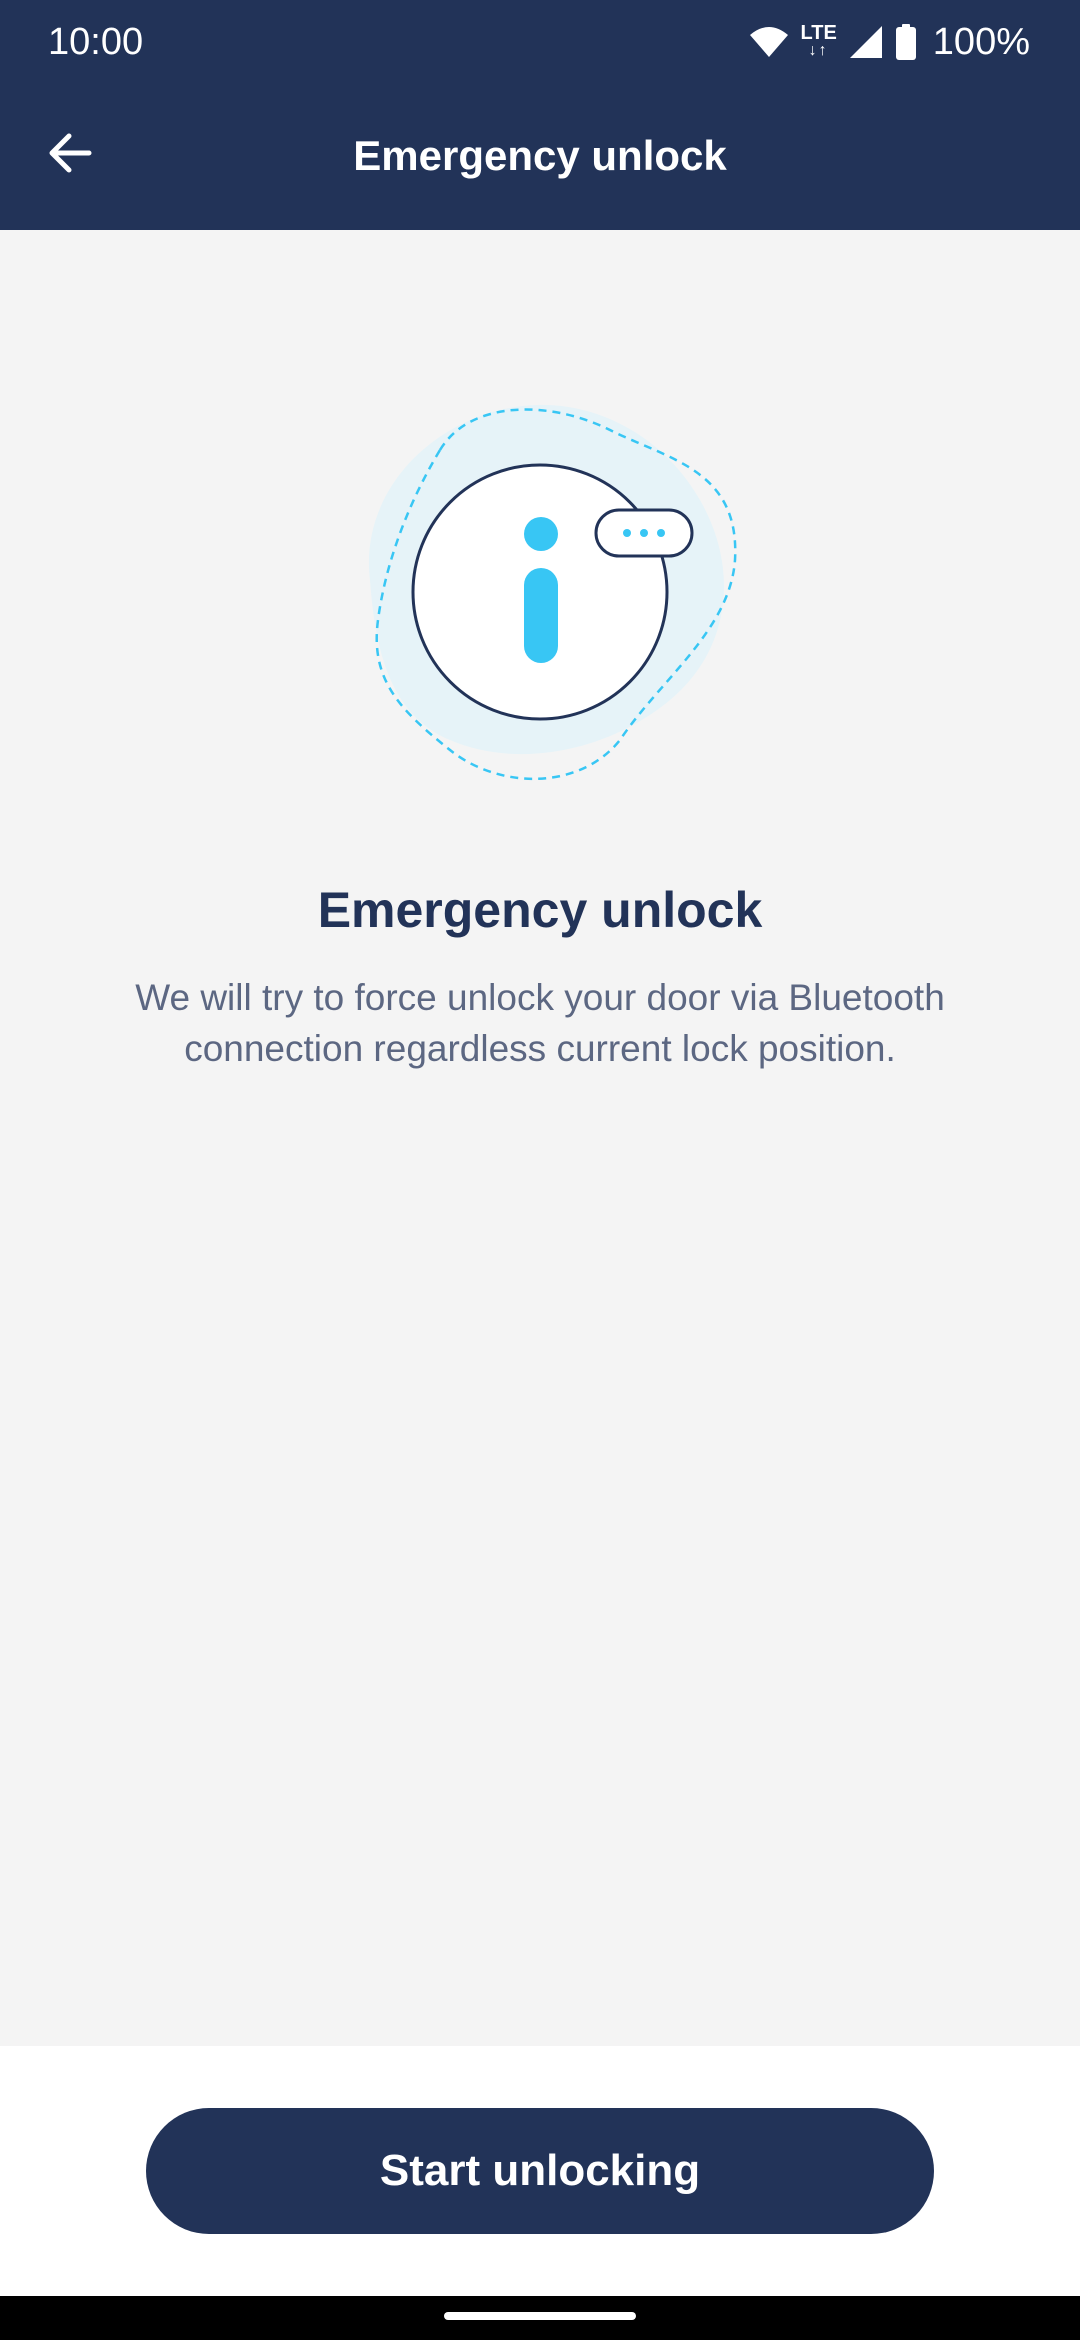 This screenshot has height=2340, width=1080. What do you see at coordinates (540, 115) in the screenshot?
I see `app-header: 10:00 LTE ↓↑ 100% Emergency unlock` at bounding box center [540, 115].